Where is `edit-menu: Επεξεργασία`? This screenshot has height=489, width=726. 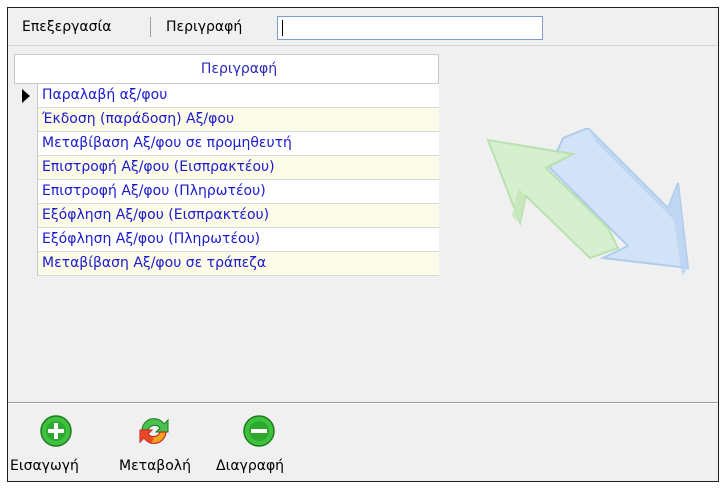 edit-menu: Επεξεργασία is located at coordinates (66, 27).